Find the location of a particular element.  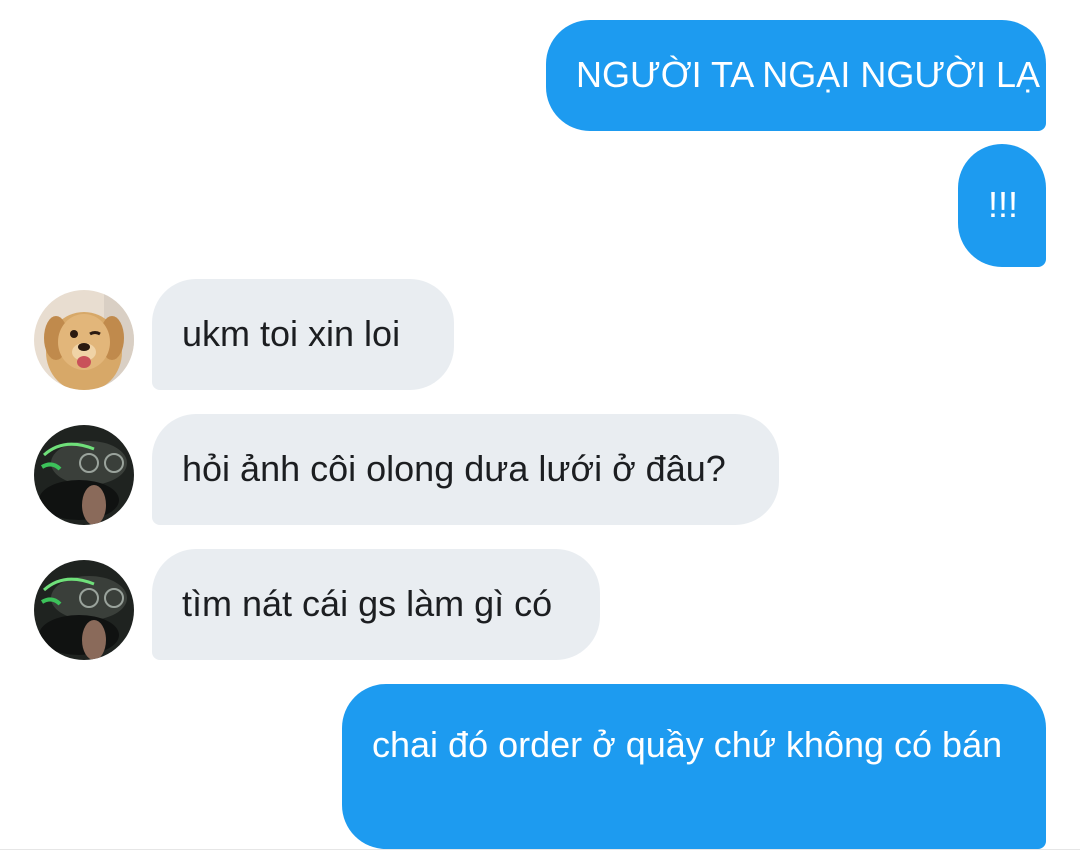

dog-avatar is located at coordinates (84, 340).